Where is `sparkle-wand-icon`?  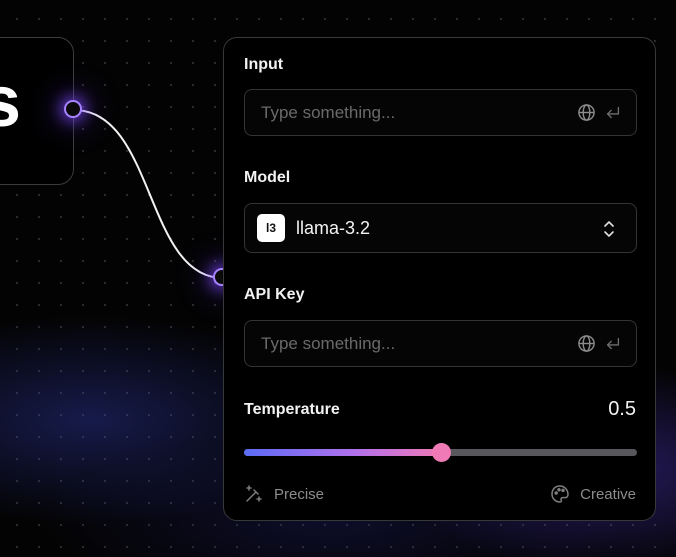
sparkle-wand-icon is located at coordinates (254, 494).